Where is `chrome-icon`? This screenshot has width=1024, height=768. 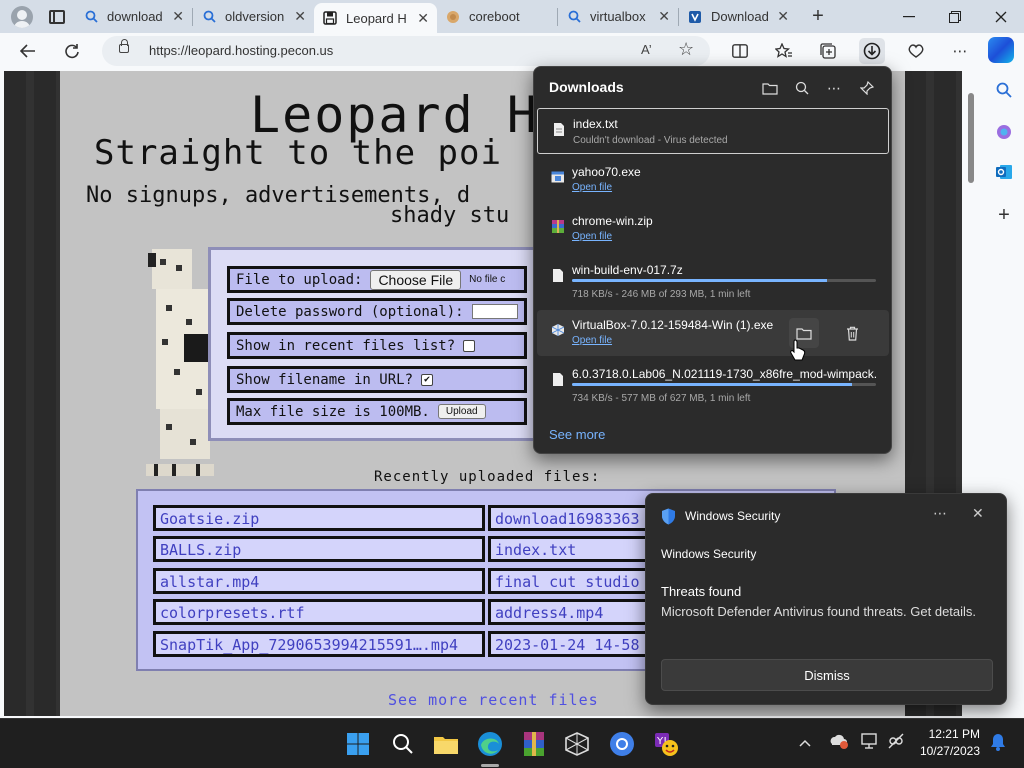 chrome-icon is located at coordinates (622, 744).